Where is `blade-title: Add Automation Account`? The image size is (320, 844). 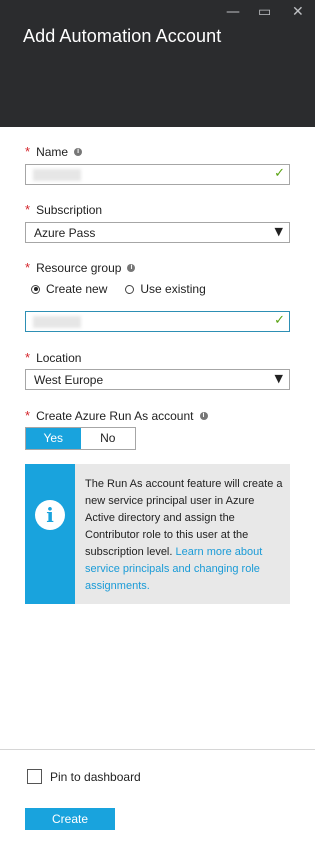 blade-title: Add Automation Account is located at coordinates (122, 36).